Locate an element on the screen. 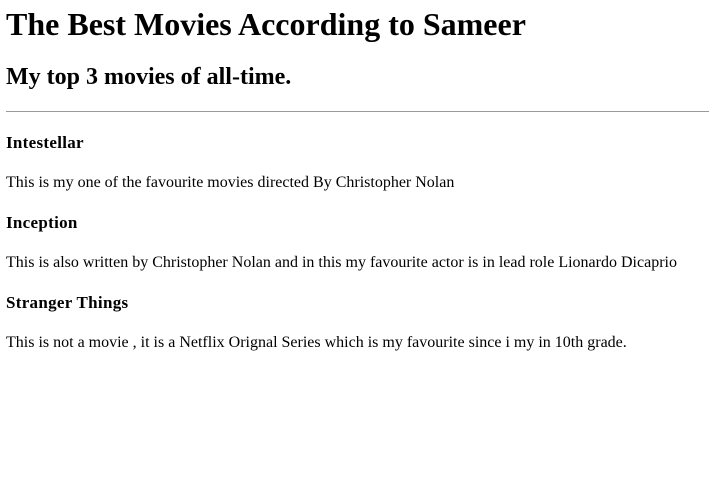  page-subtitle: My top 3 movies of all-time. is located at coordinates (149, 77).